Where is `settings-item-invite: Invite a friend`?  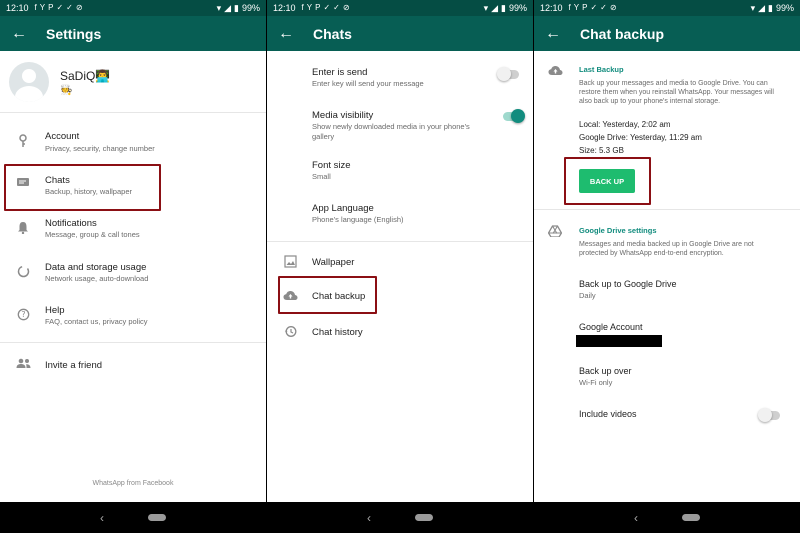 settings-item-invite: Invite a friend is located at coordinates (133, 365).